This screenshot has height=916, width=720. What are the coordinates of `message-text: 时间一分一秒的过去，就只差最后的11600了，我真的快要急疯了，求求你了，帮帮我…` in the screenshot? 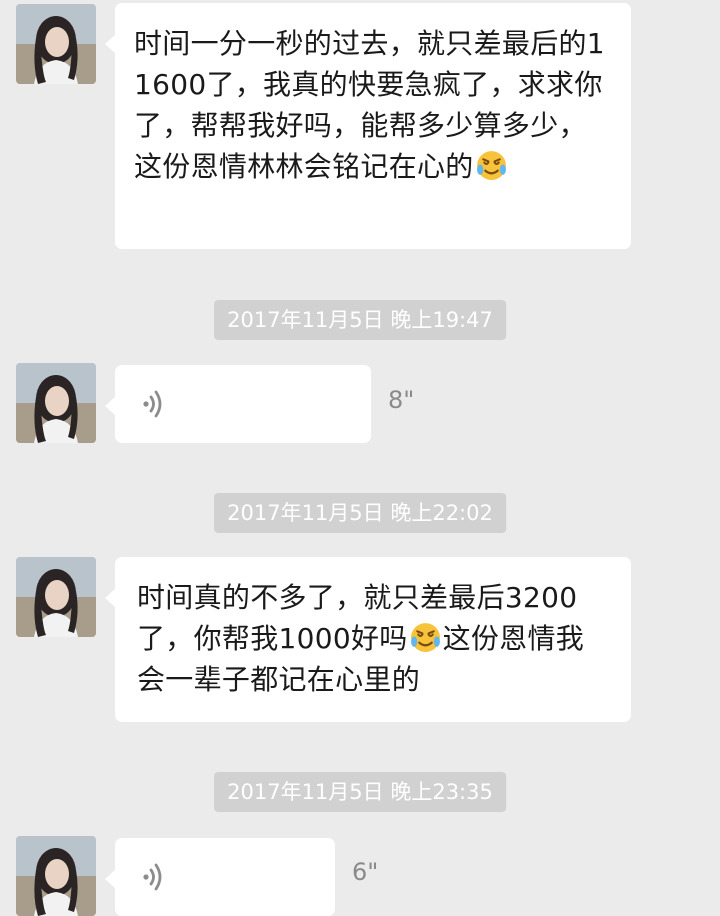 It's located at (369, 105).